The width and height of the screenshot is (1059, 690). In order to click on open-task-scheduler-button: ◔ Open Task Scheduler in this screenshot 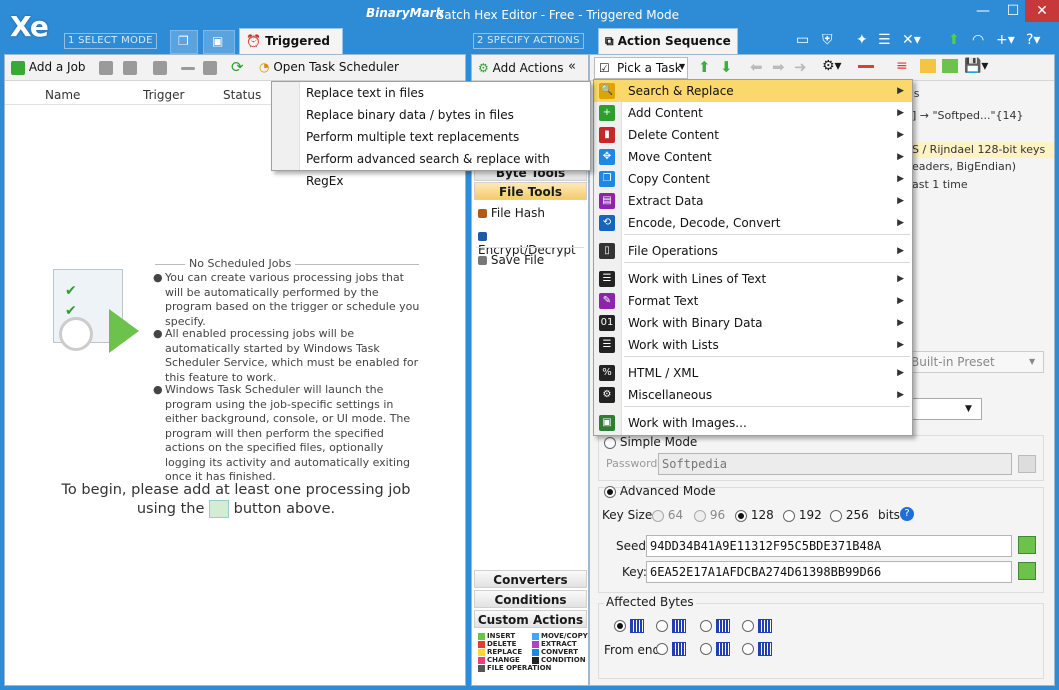, I will do `click(329, 67)`.